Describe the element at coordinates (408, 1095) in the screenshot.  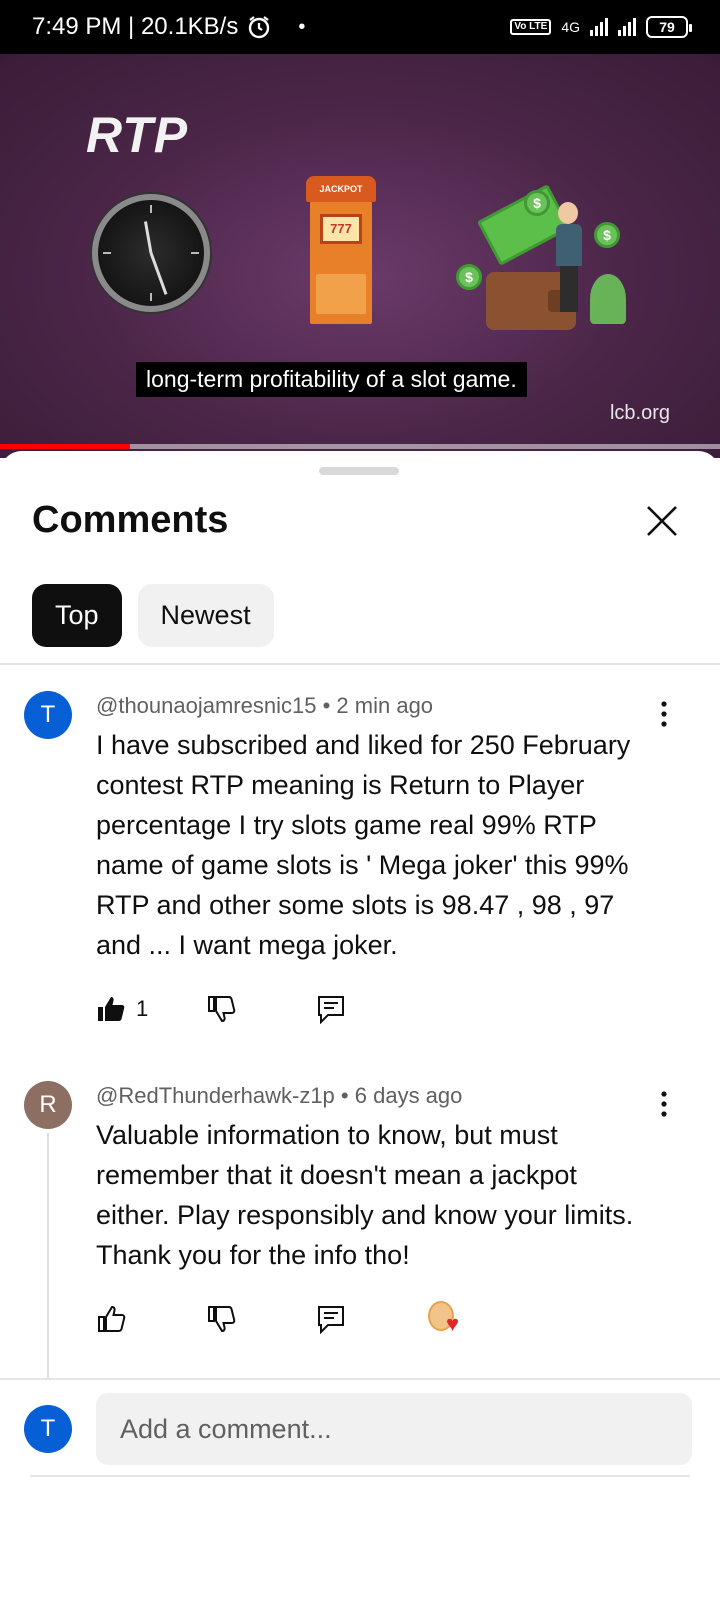
I see `comment-time: 6 days ago` at that location.